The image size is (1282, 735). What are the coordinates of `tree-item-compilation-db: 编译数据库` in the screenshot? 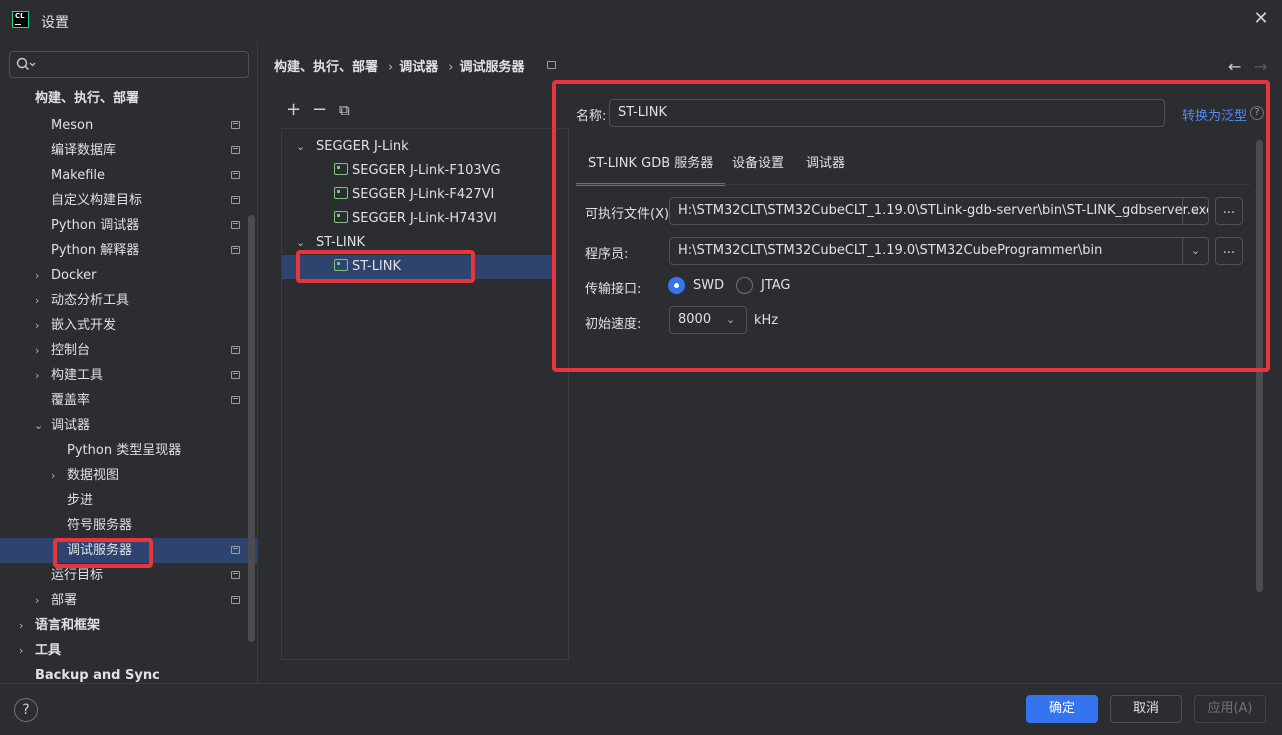 It's located at (128, 150).